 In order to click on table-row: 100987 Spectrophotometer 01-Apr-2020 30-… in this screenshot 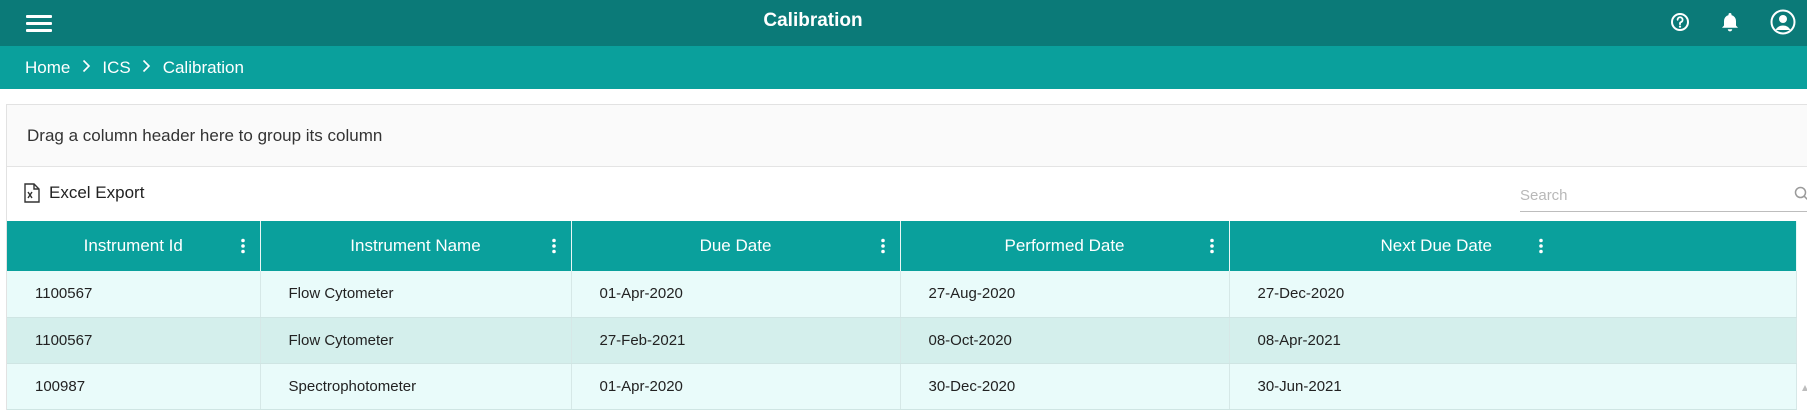, I will do `click(902, 386)`.